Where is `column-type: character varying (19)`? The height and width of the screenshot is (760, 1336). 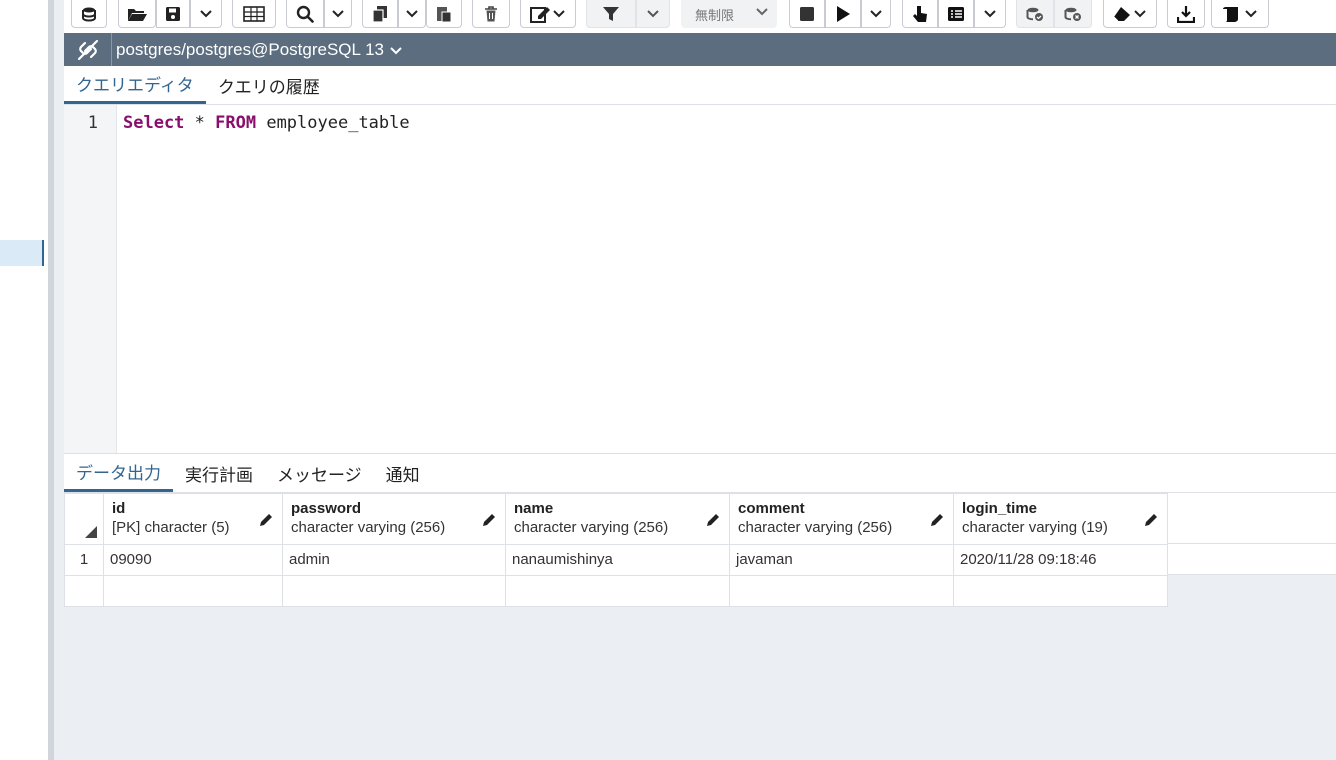 column-type: character varying (19) is located at coordinates (1035, 527).